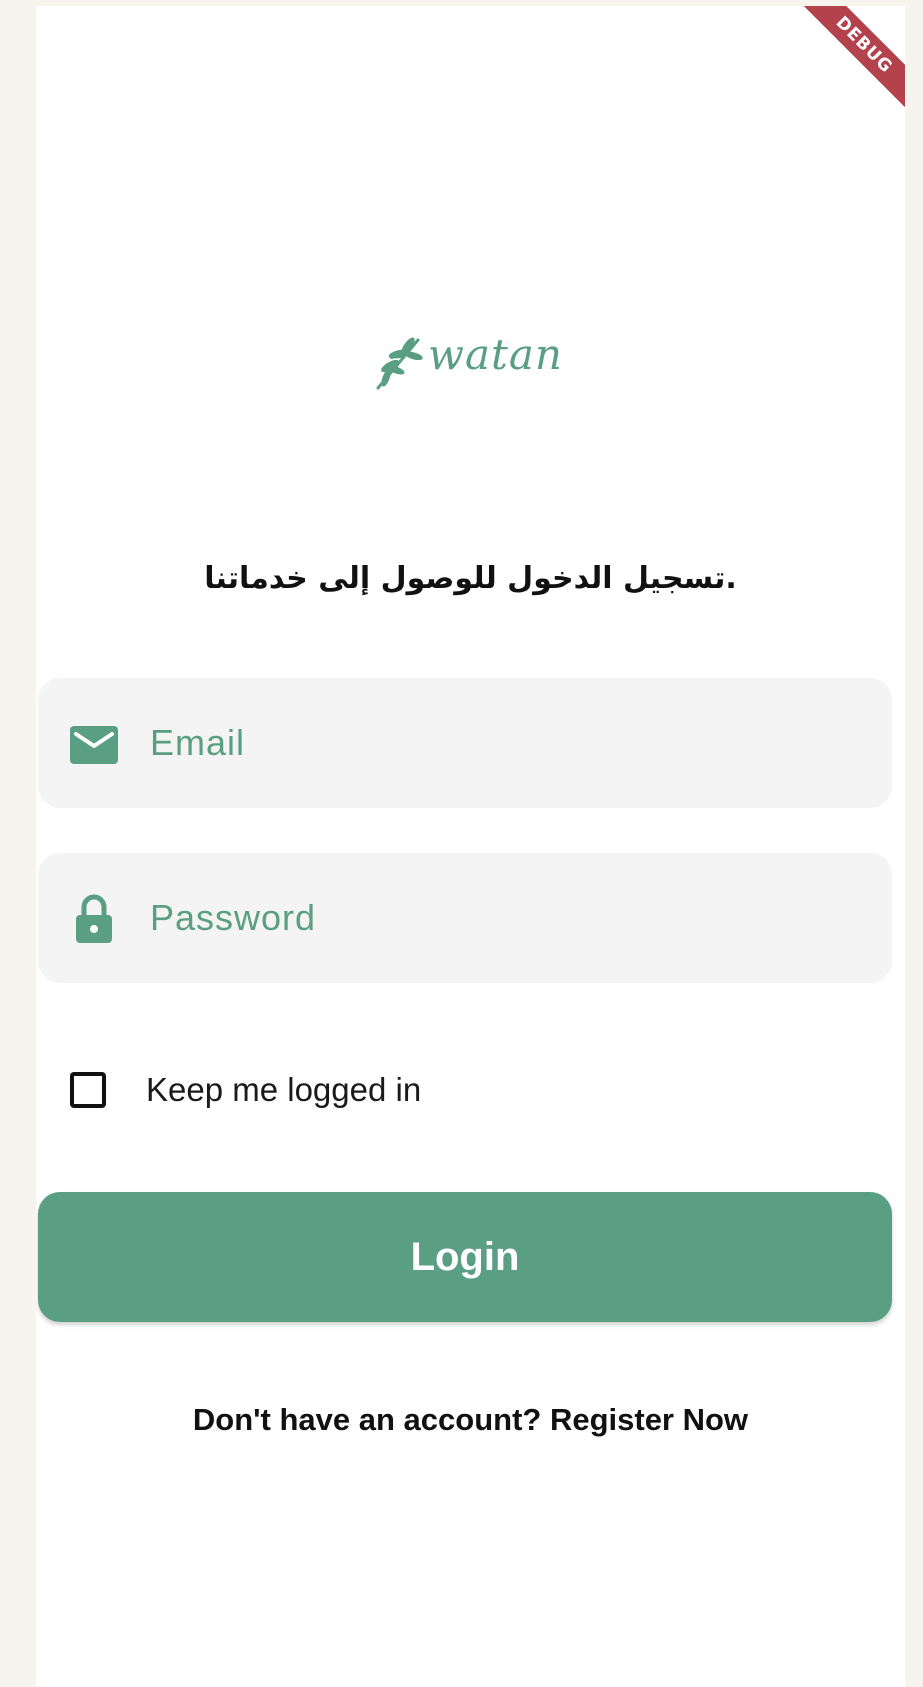  I want to click on register-prompt: Don't have an account?, so click(371, 1419).